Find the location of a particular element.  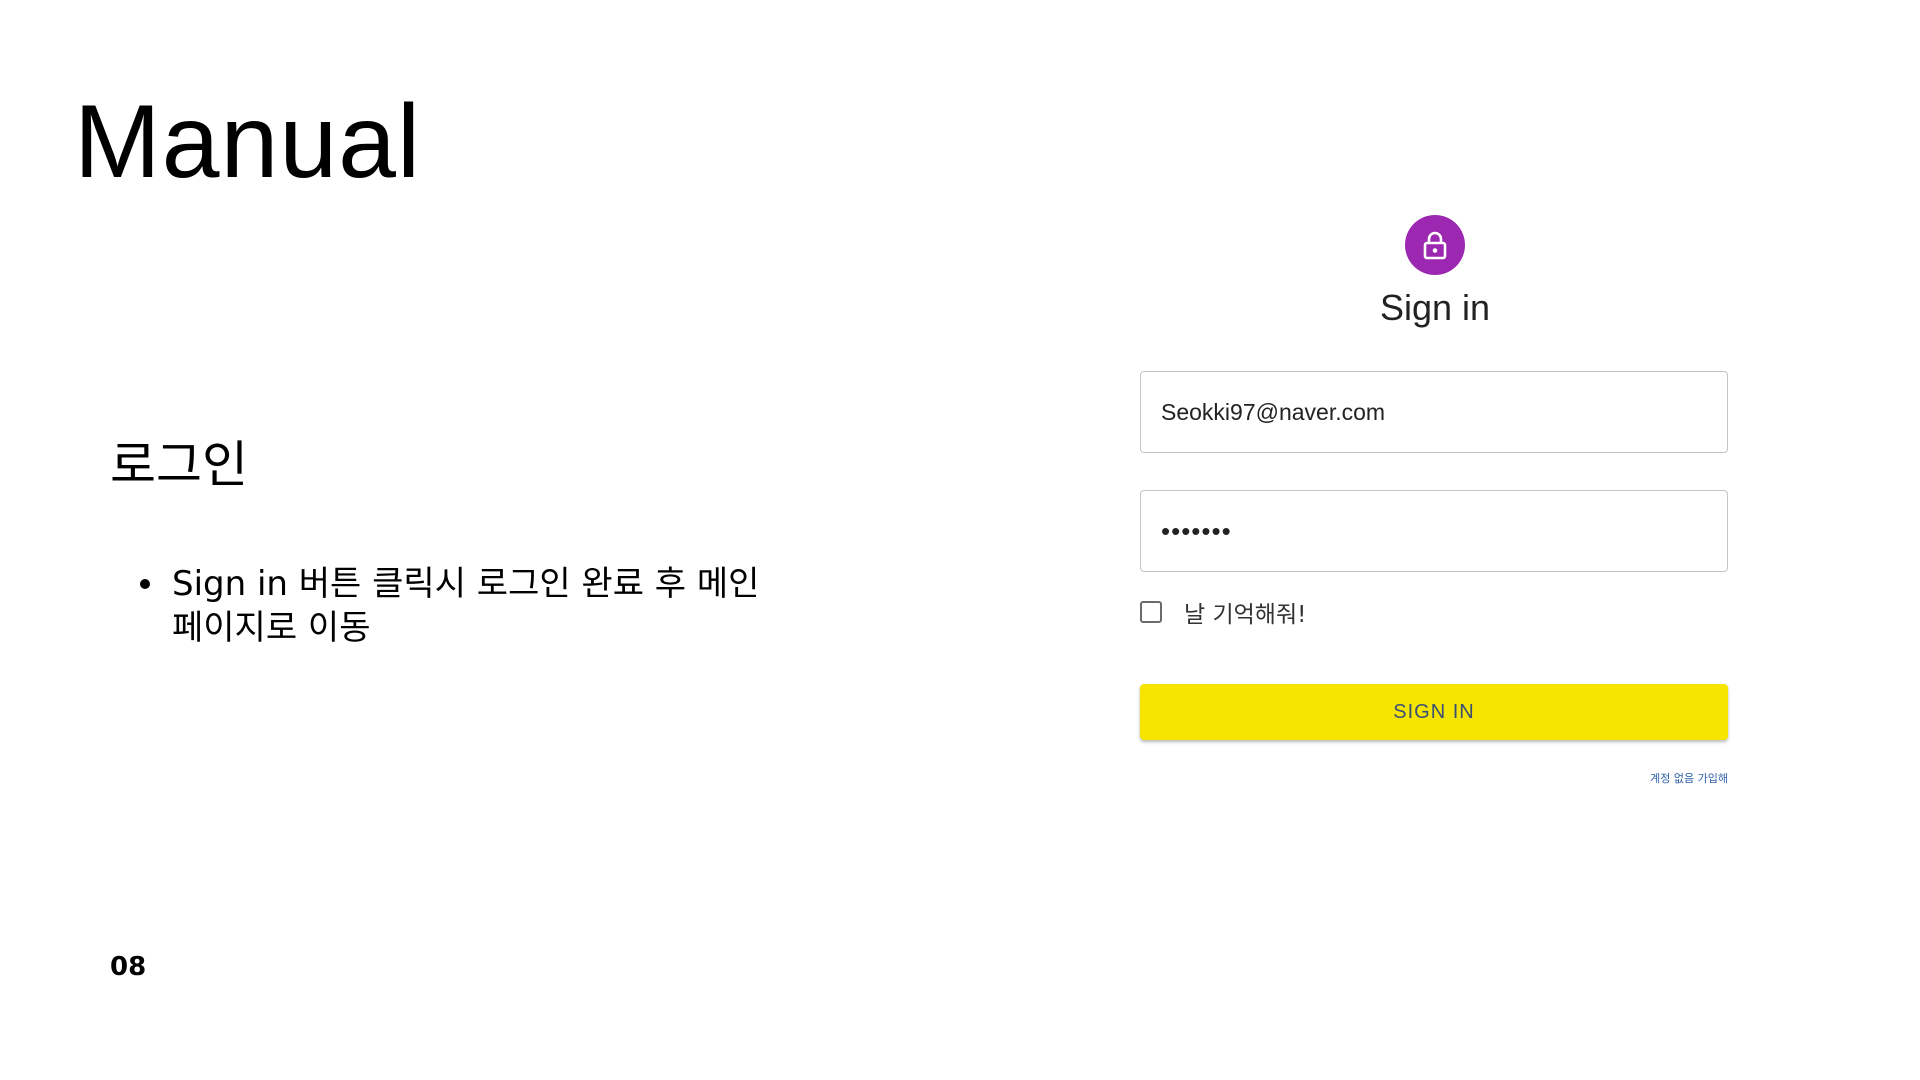

slide-title: Manual is located at coordinates (248, 142).